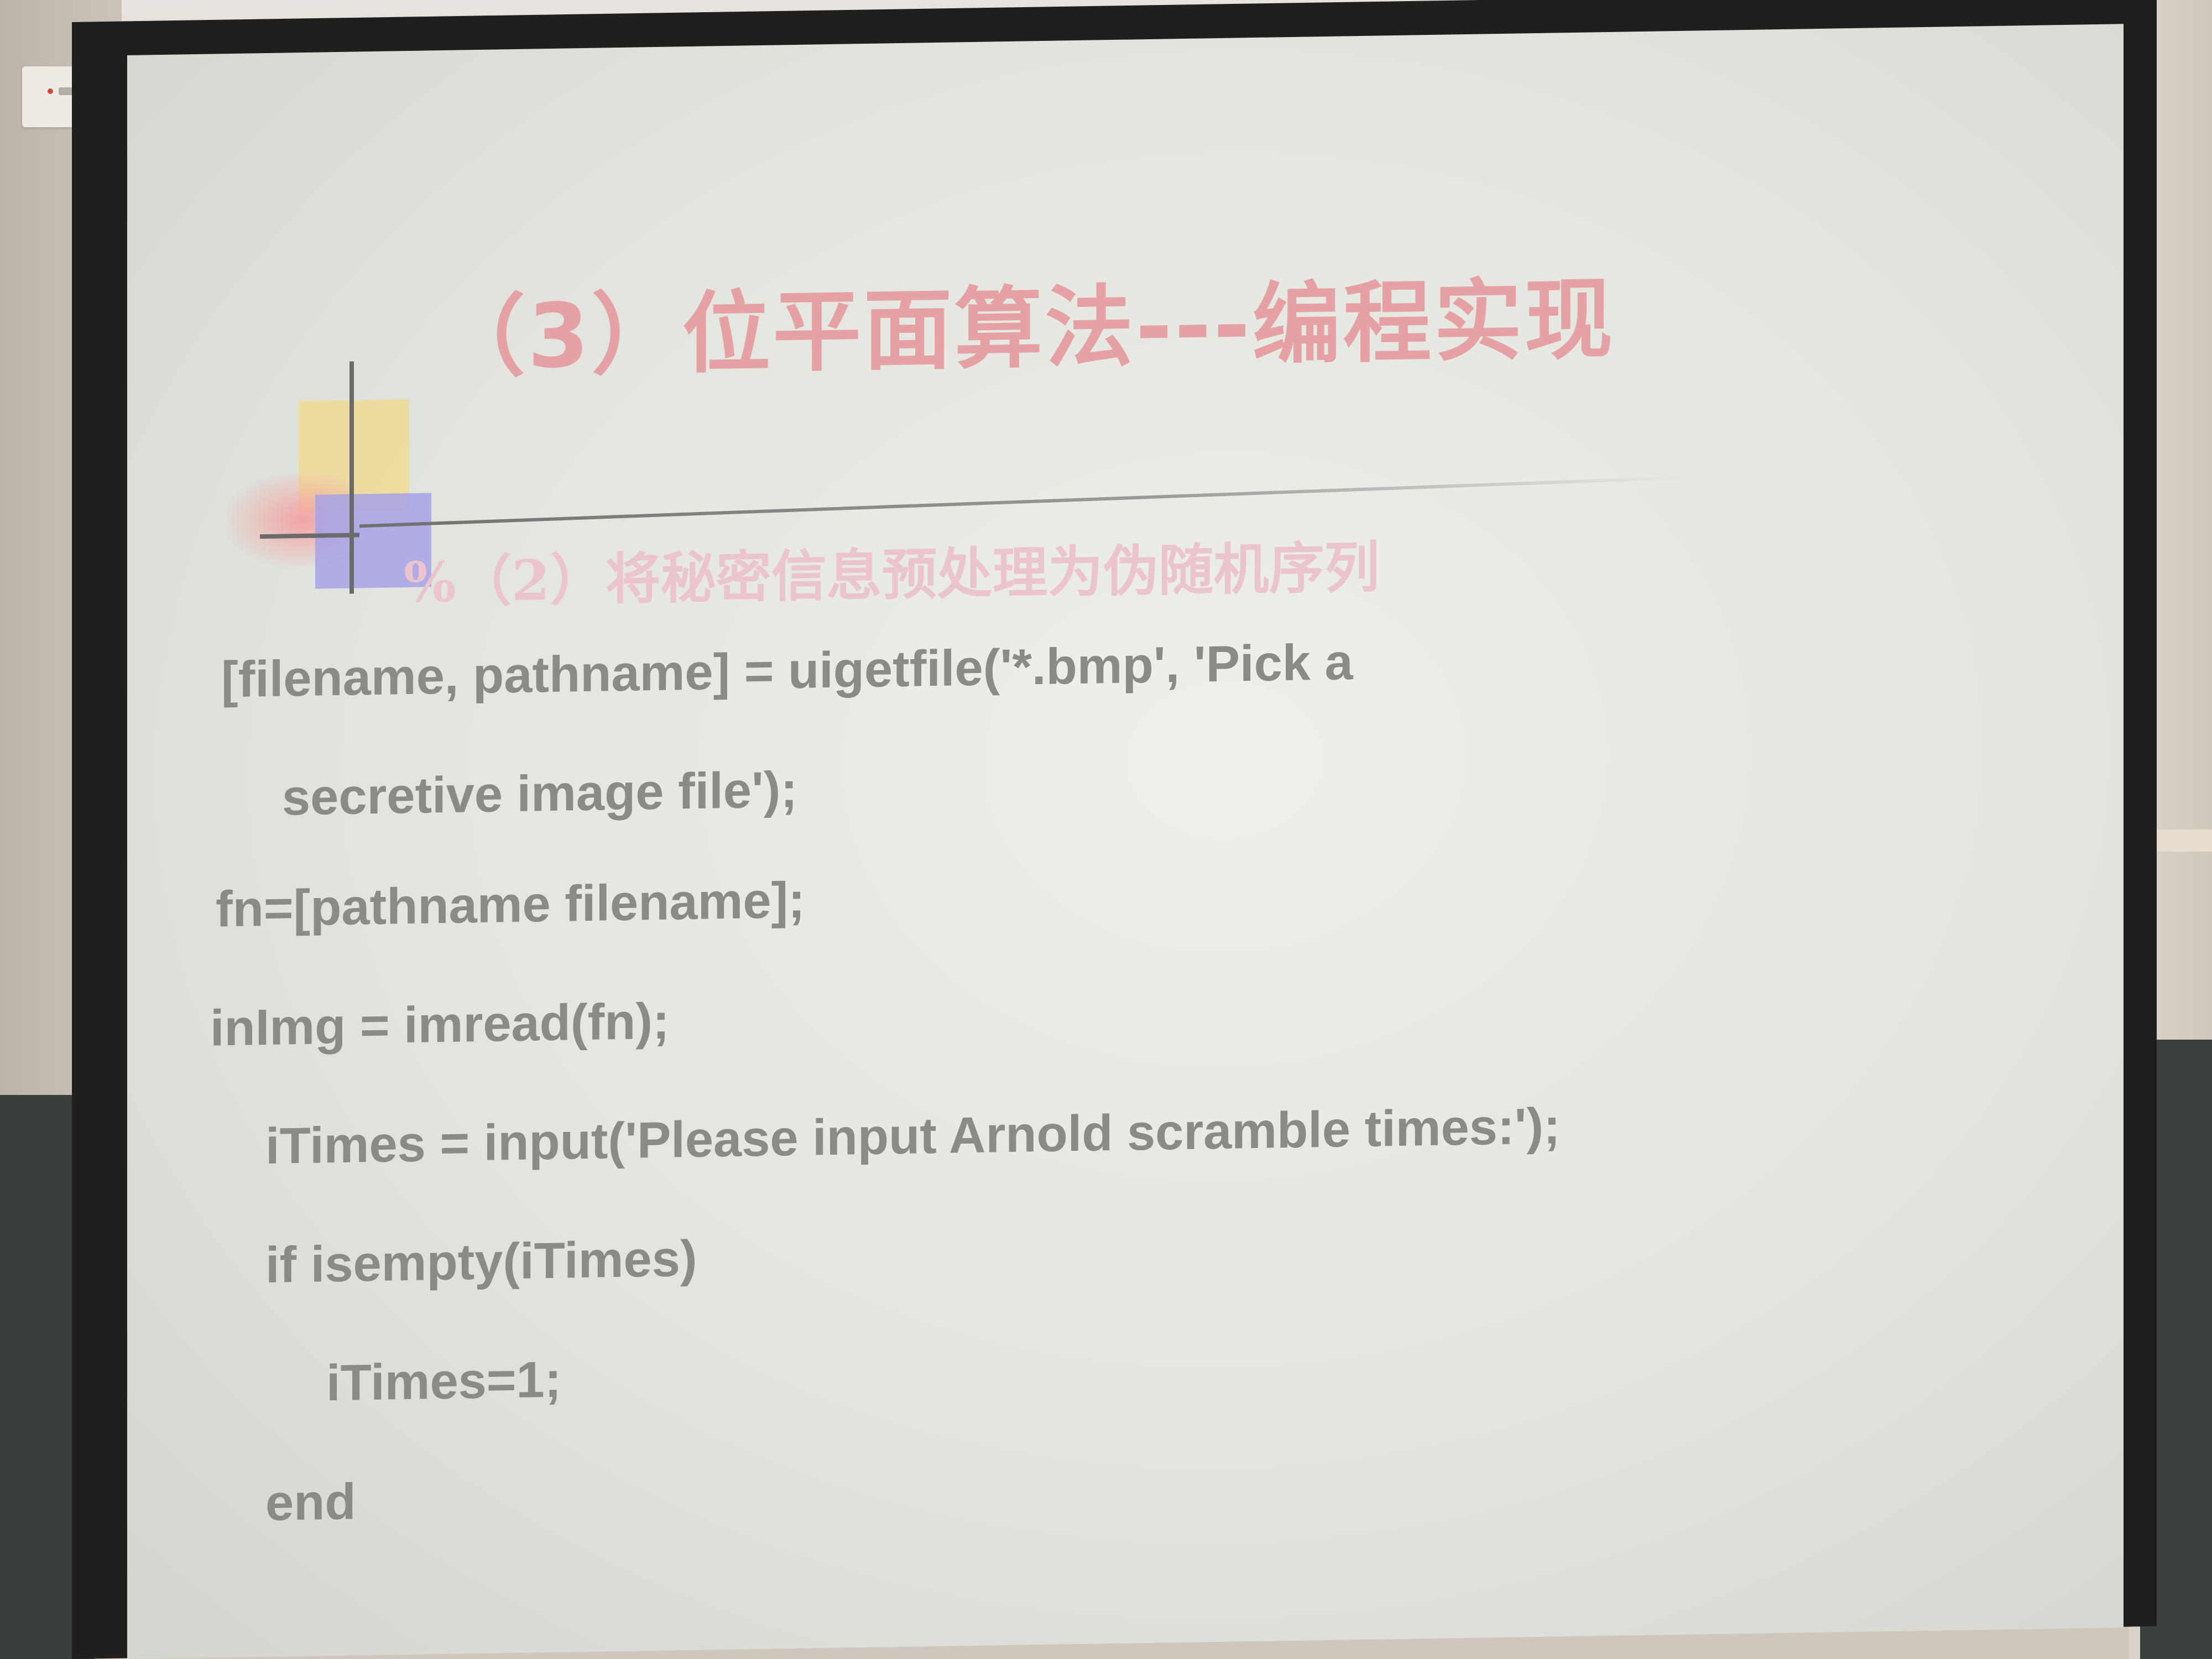  What do you see at coordinates (892, 574) in the screenshot?
I see `code-comment: %（2）将秘密信息预处理为伪随机序列` at bounding box center [892, 574].